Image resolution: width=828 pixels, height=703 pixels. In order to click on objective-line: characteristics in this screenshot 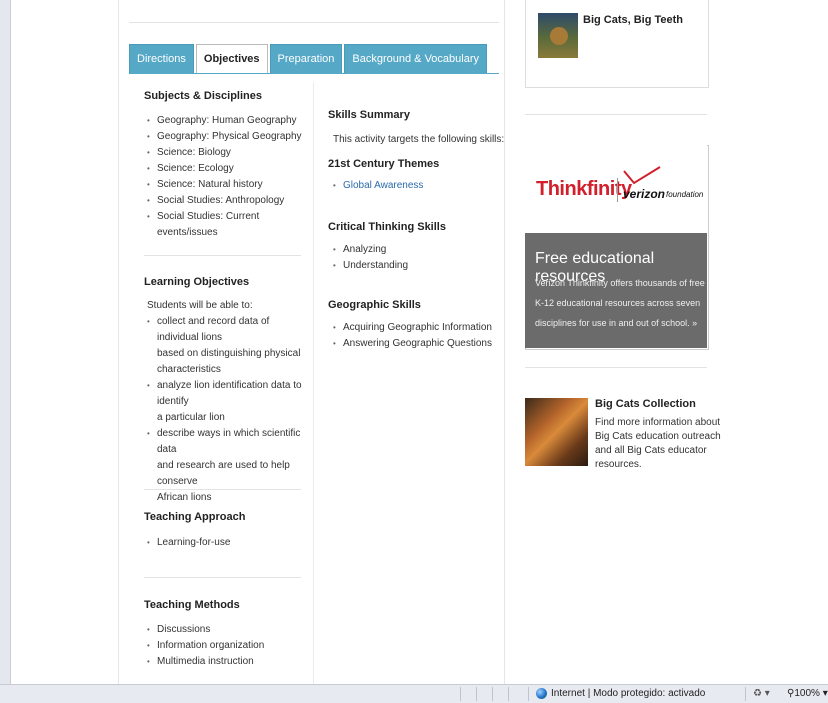, I will do `click(189, 369)`.